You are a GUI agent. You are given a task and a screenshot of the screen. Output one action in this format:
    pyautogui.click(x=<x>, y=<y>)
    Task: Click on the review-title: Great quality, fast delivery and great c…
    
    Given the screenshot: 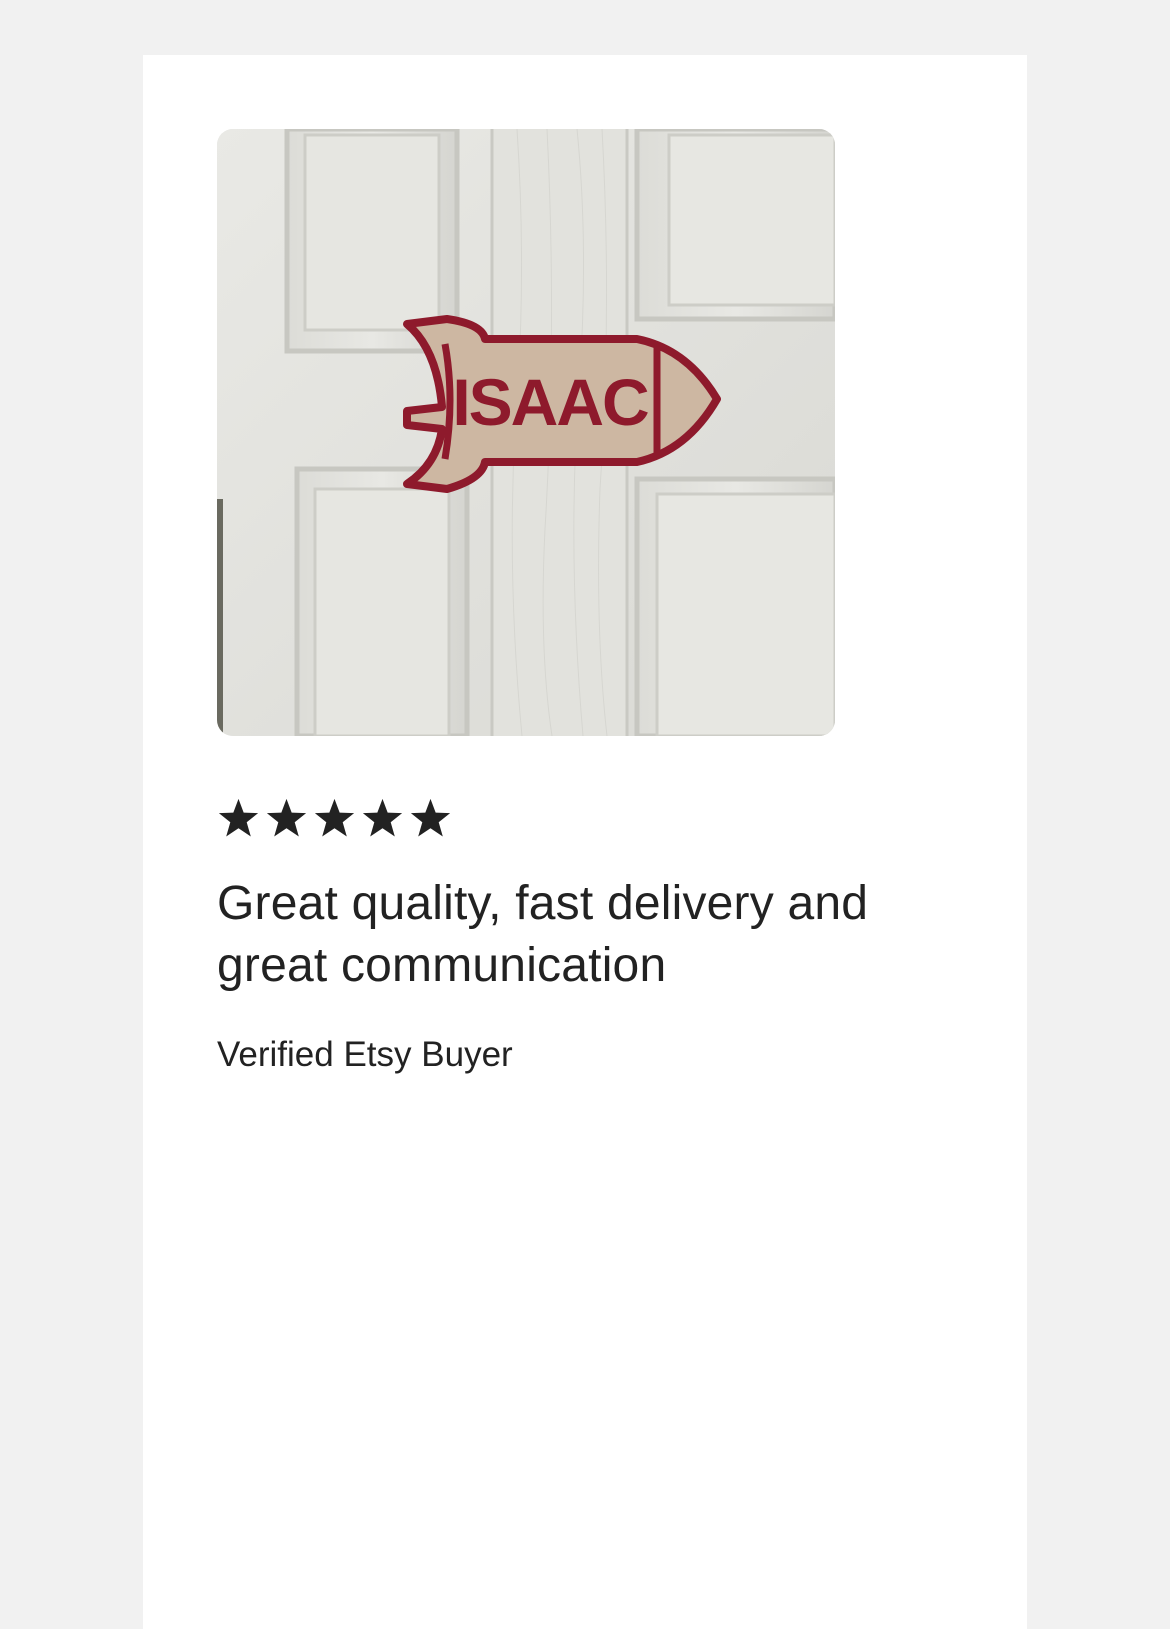 What is the action you would take?
    pyautogui.click(x=543, y=934)
    